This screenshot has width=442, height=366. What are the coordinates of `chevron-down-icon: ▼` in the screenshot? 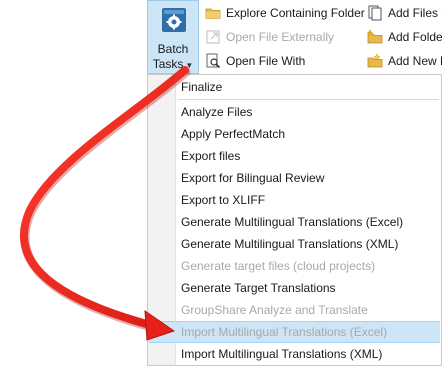 It's located at (189, 65).